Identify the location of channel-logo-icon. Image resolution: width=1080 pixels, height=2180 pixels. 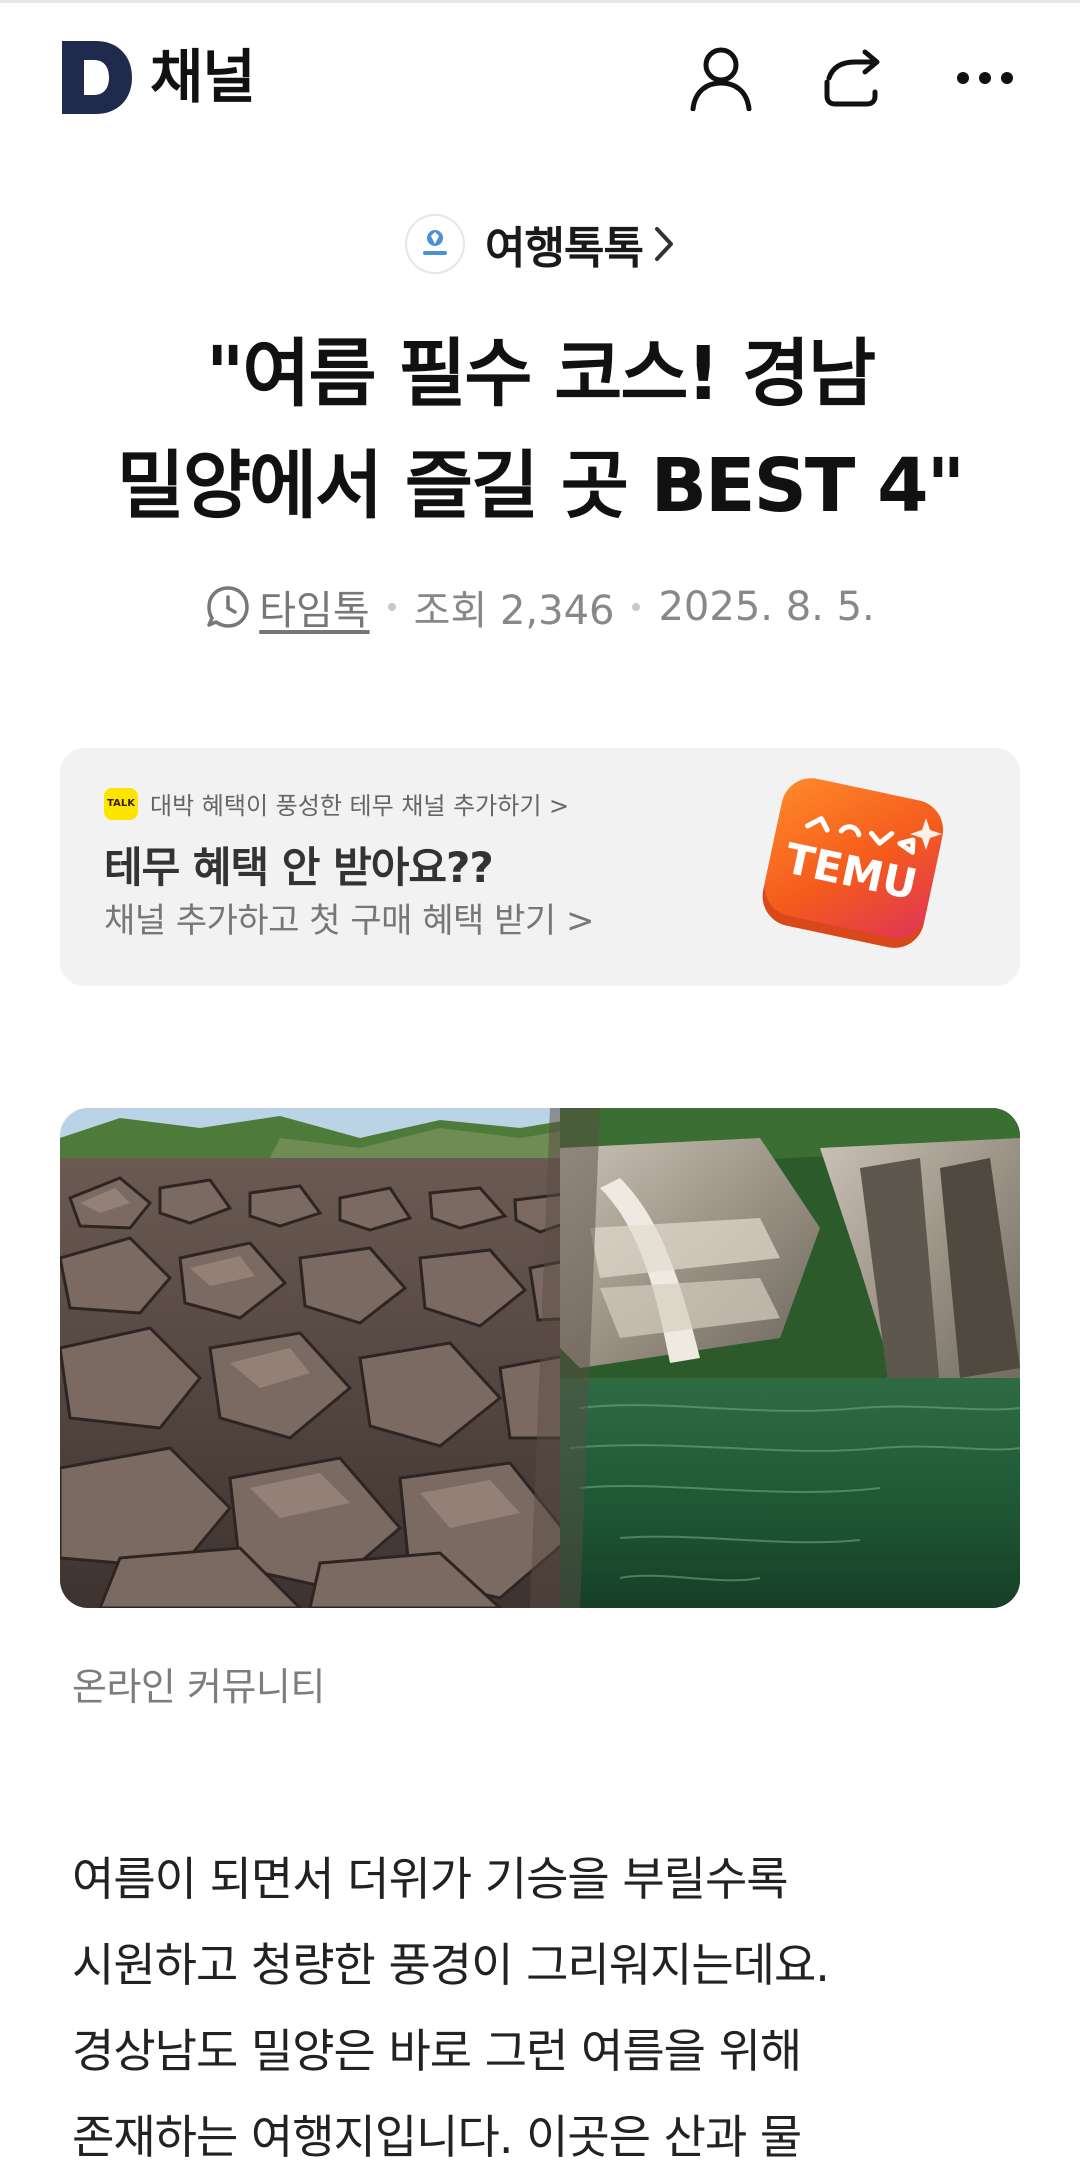
(435, 242).